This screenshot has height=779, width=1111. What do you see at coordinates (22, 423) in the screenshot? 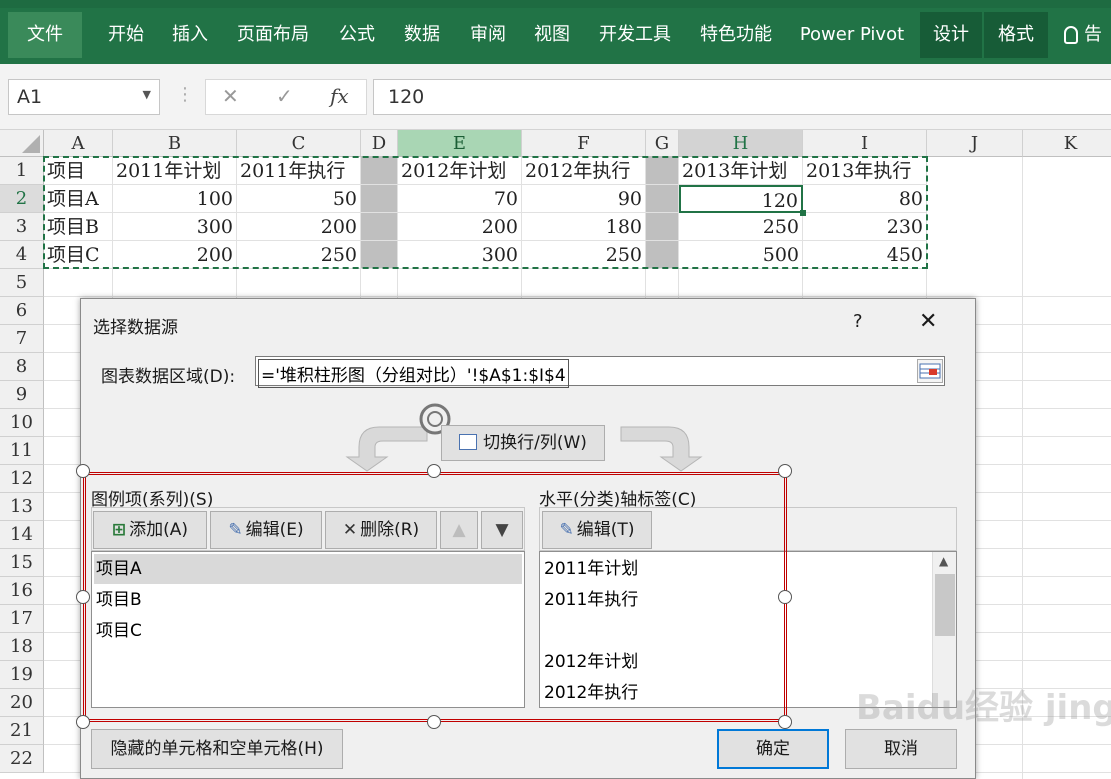
I see `row-header-10: 10` at bounding box center [22, 423].